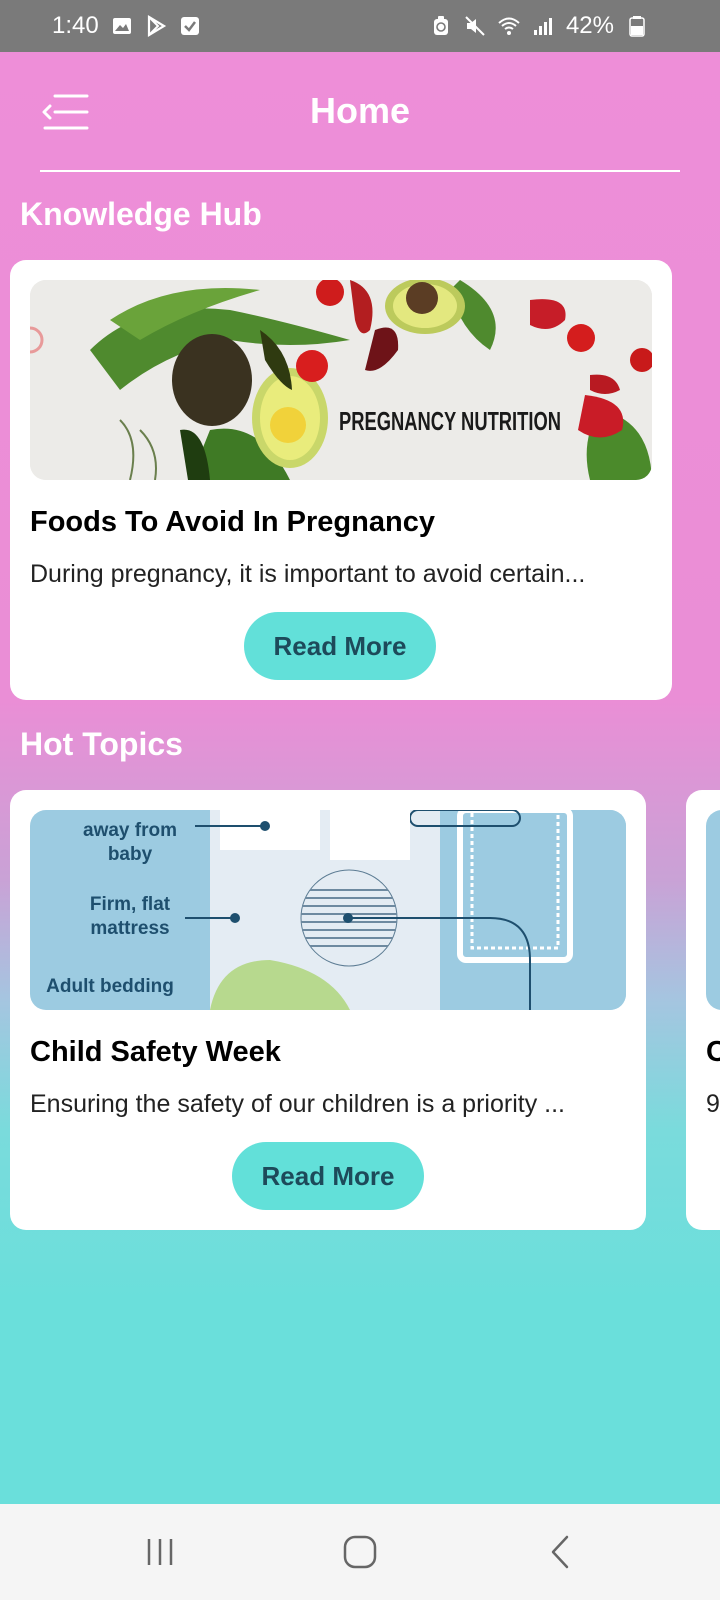 This screenshot has width=720, height=1600. I want to click on mute-icon, so click(475, 26).